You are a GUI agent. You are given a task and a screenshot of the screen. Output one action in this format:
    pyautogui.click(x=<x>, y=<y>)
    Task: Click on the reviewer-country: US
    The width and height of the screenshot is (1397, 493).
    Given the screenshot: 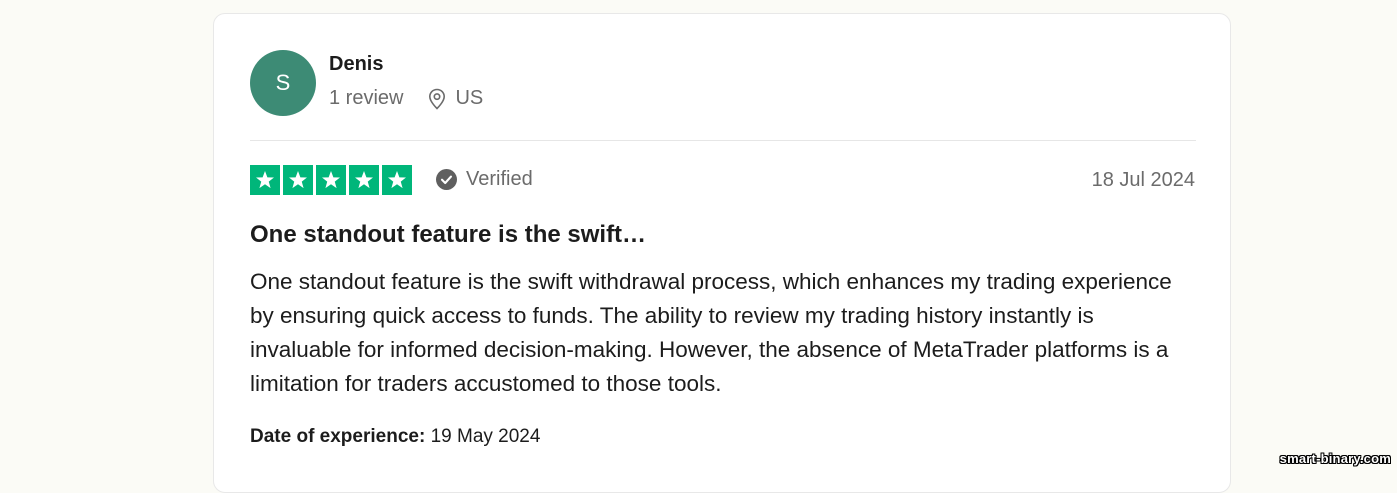 What is the action you would take?
    pyautogui.click(x=469, y=98)
    